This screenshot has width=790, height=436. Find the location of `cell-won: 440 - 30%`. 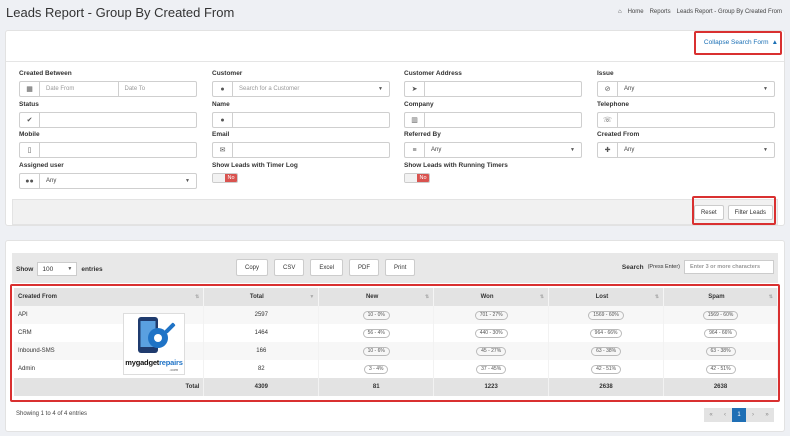

cell-won: 440 - 30% is located at coordinates (491, 333).